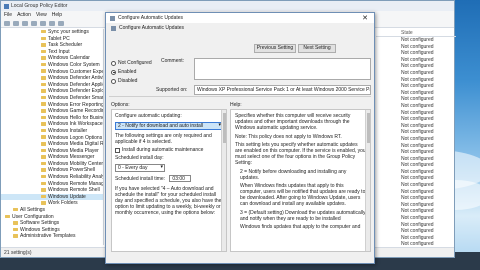 The height and width of the screenshot is (270, 480). I want to click on tree-item: Windows Remote Shell, so click(52, 190).